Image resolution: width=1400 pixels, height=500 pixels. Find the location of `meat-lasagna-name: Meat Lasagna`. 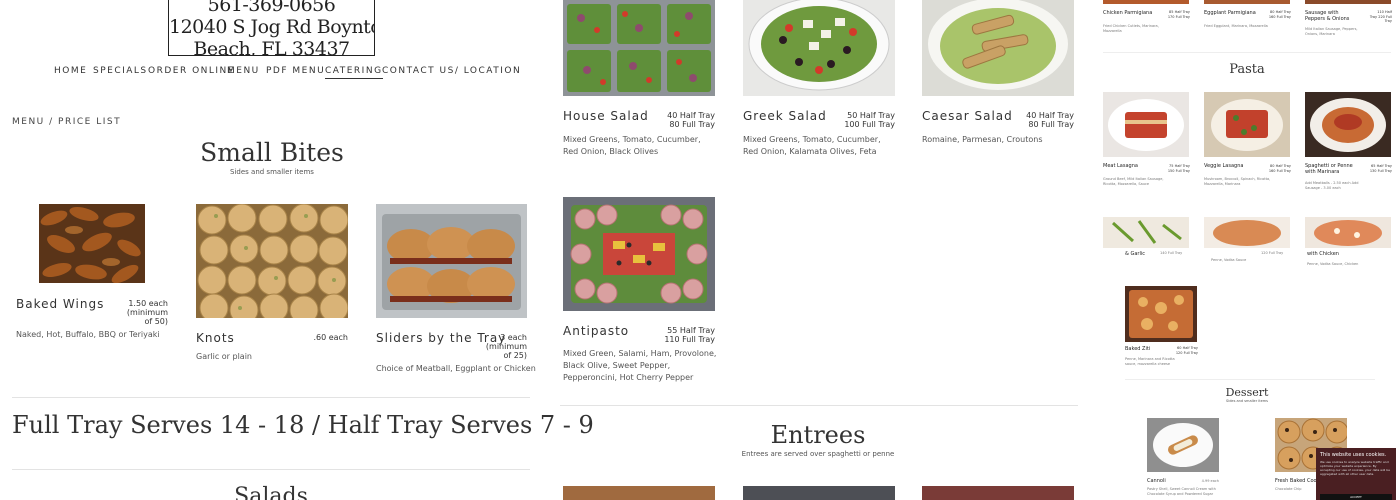

meat-lasagna-name: Meat Lasagna is located at coordinates (1120, 166).